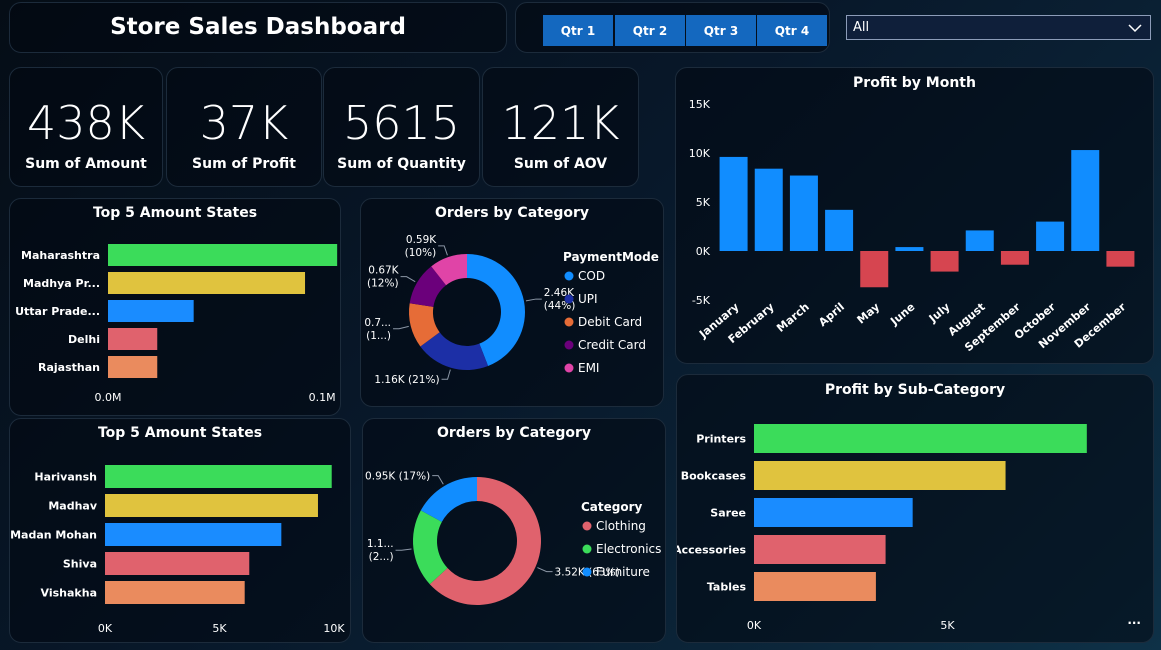 The height and width of the screenshot is (650, 1161). Describe the element at coordinates (721, 30) in the screenshot. I see `qtr3-button: Qtr 3` at that location.